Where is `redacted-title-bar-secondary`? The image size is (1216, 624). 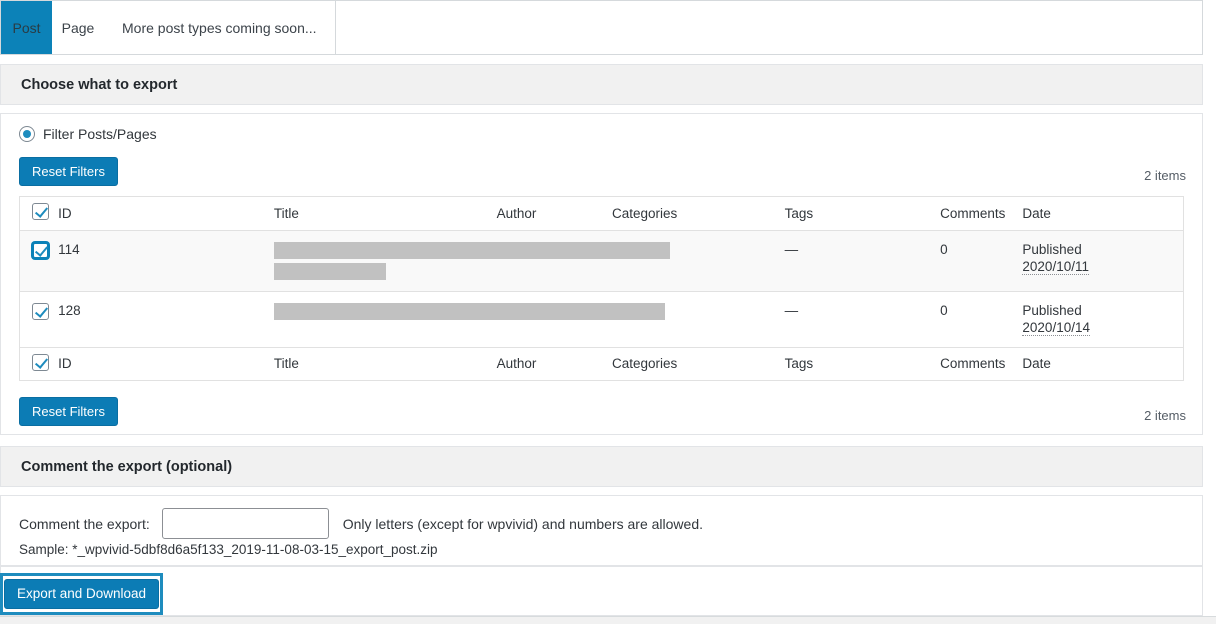
redacted-title-bar-secondary is located at coordinates (329, 271).